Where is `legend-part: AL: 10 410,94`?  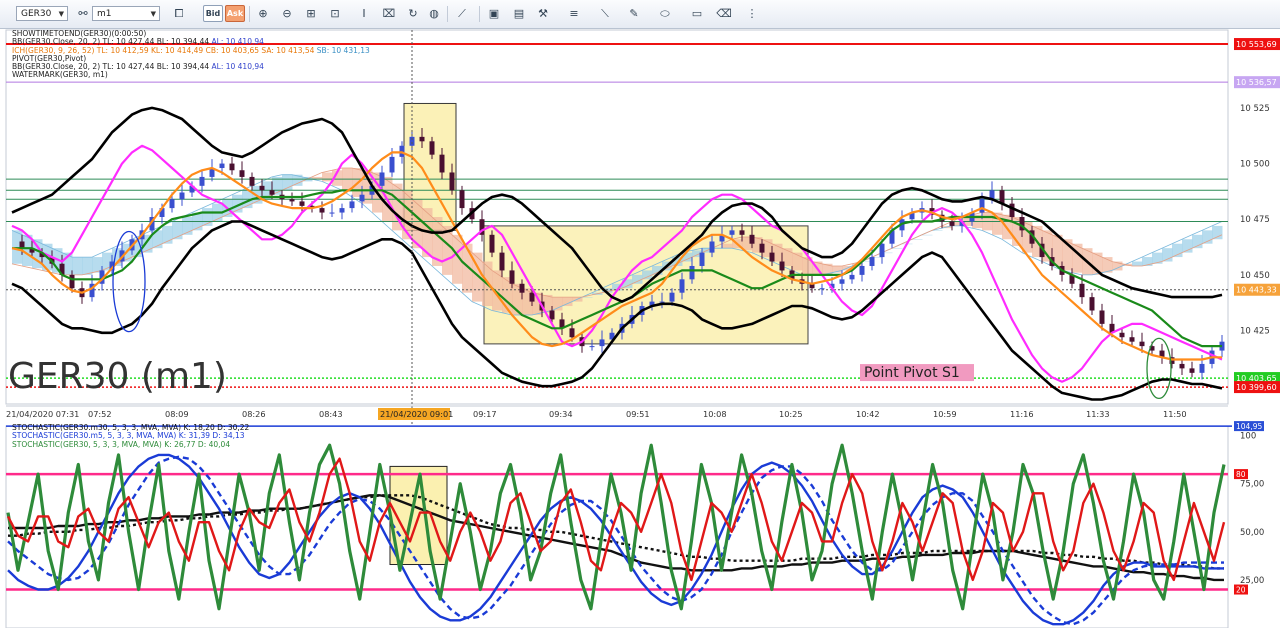 legend-part: AL: 10 410,94 is located at coordinates (237, 67).